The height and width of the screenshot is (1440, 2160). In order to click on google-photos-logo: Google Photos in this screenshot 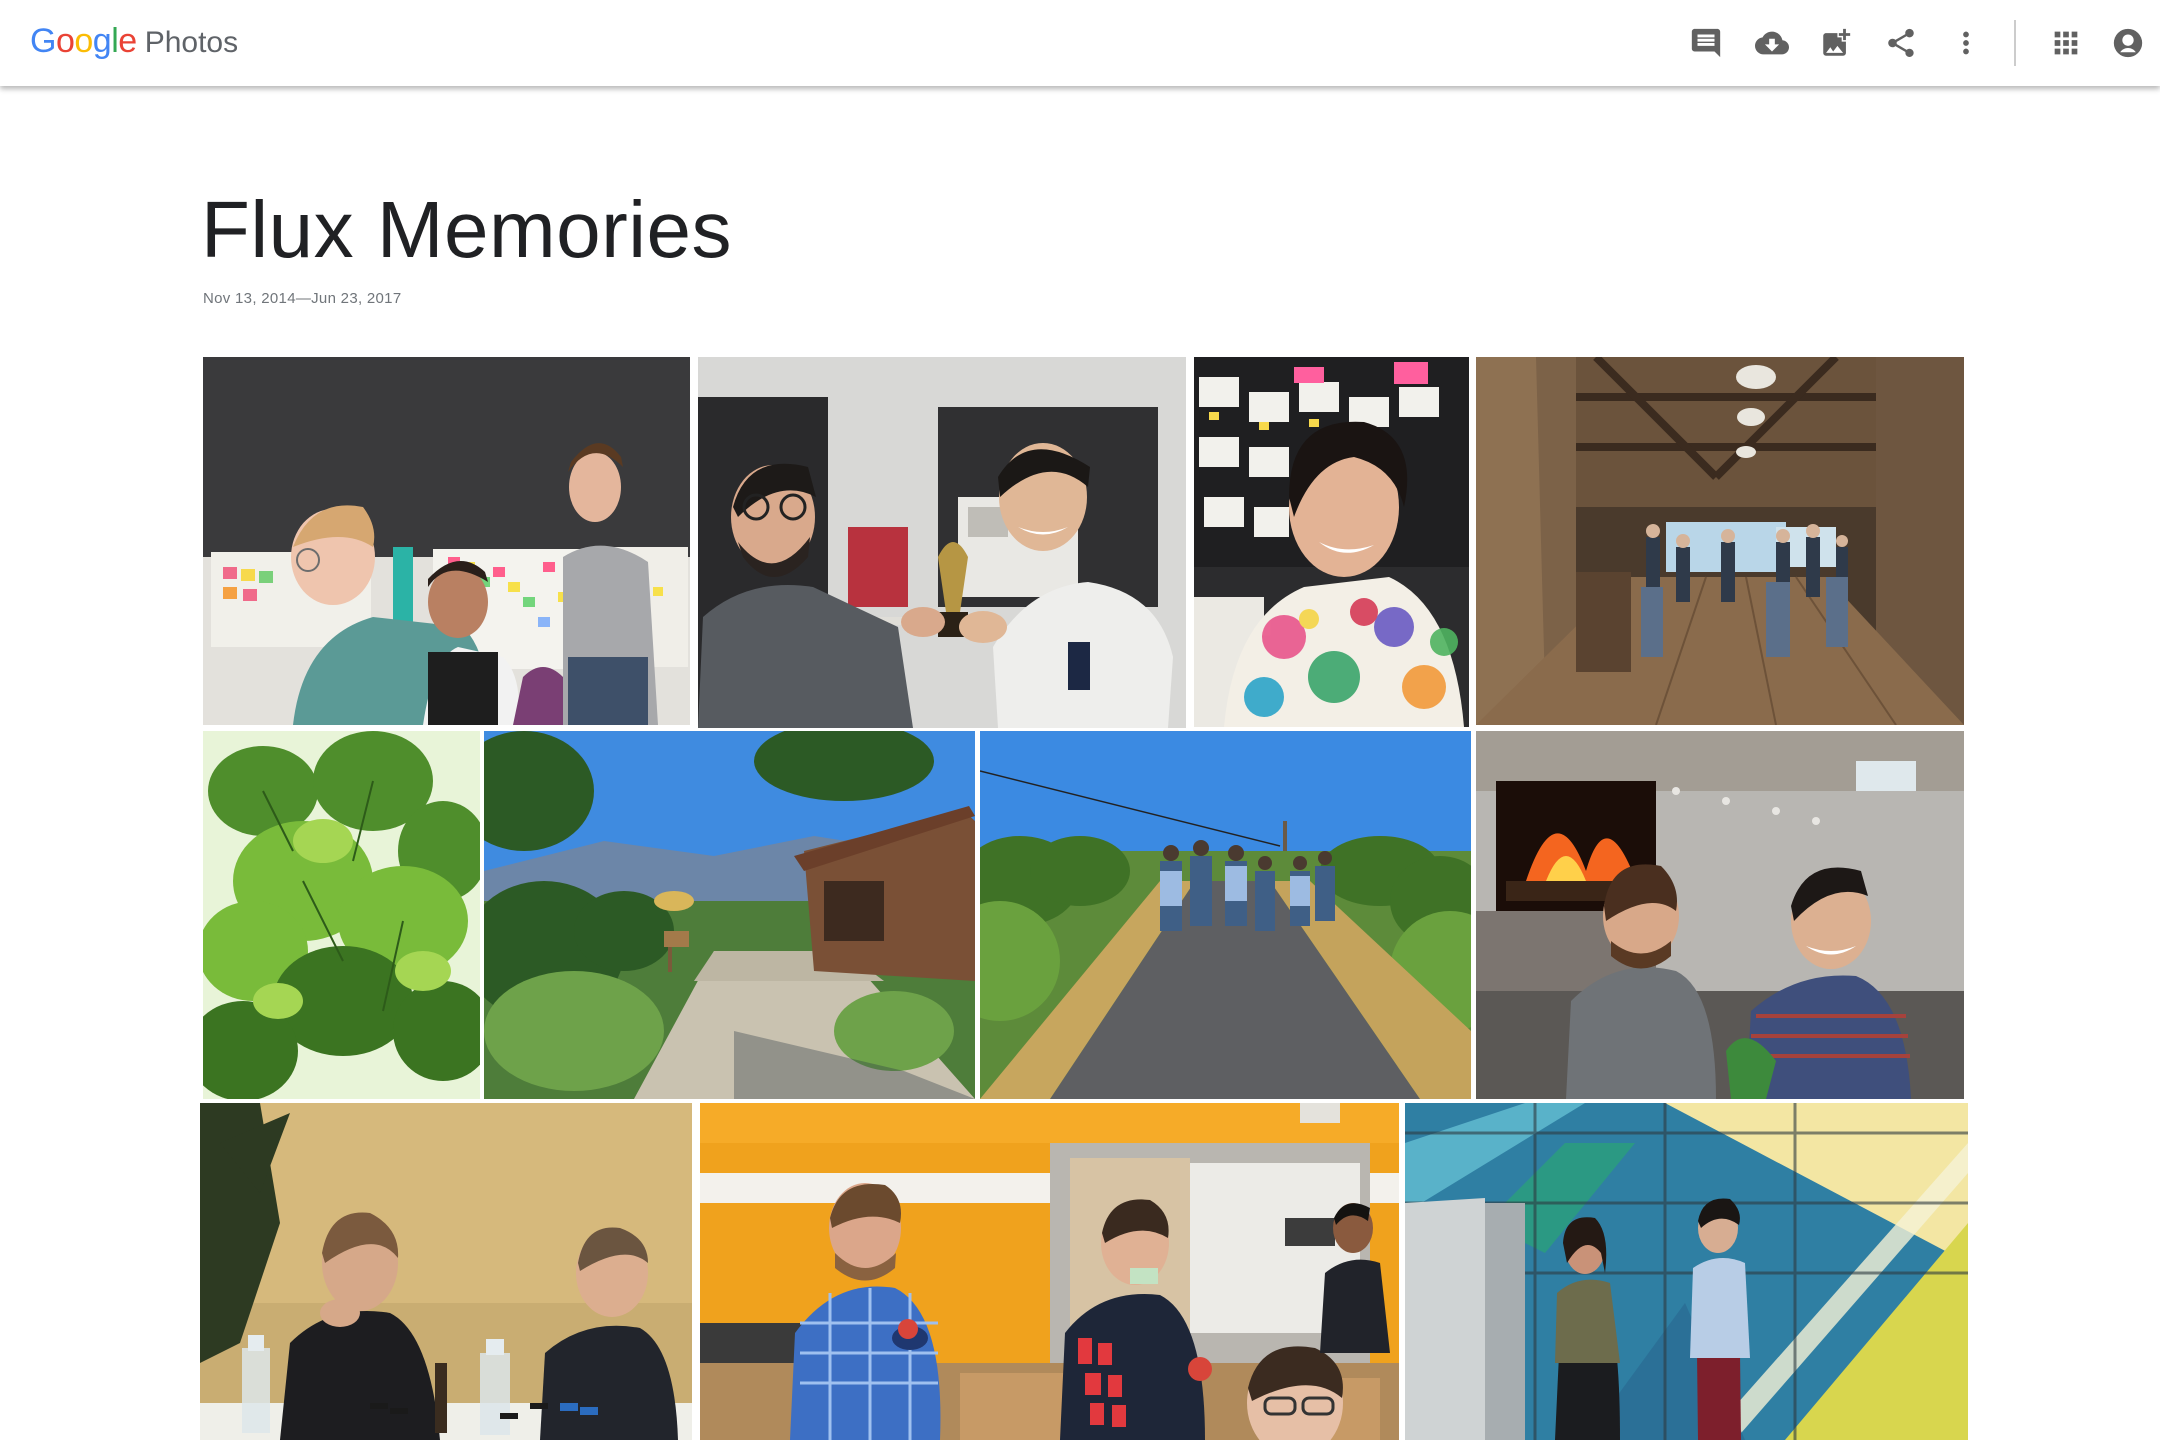, I will do `click(134, 42)`.